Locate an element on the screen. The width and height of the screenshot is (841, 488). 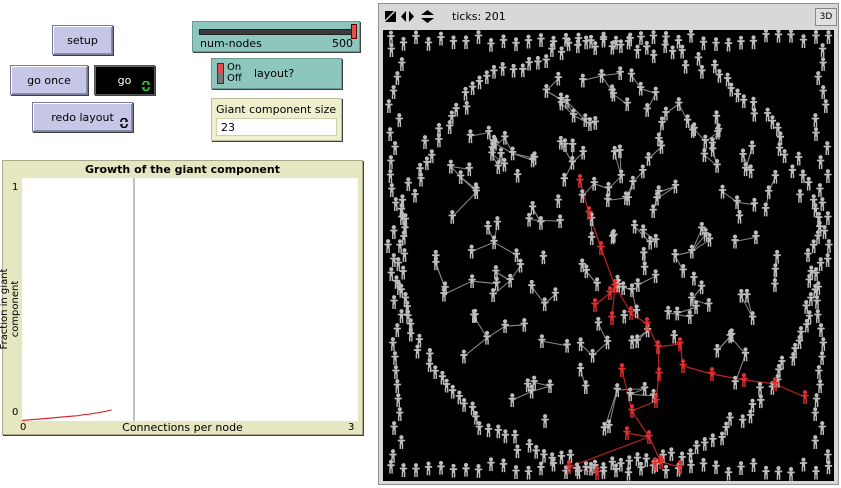
go-button: go is located at coordinates (124, 80).